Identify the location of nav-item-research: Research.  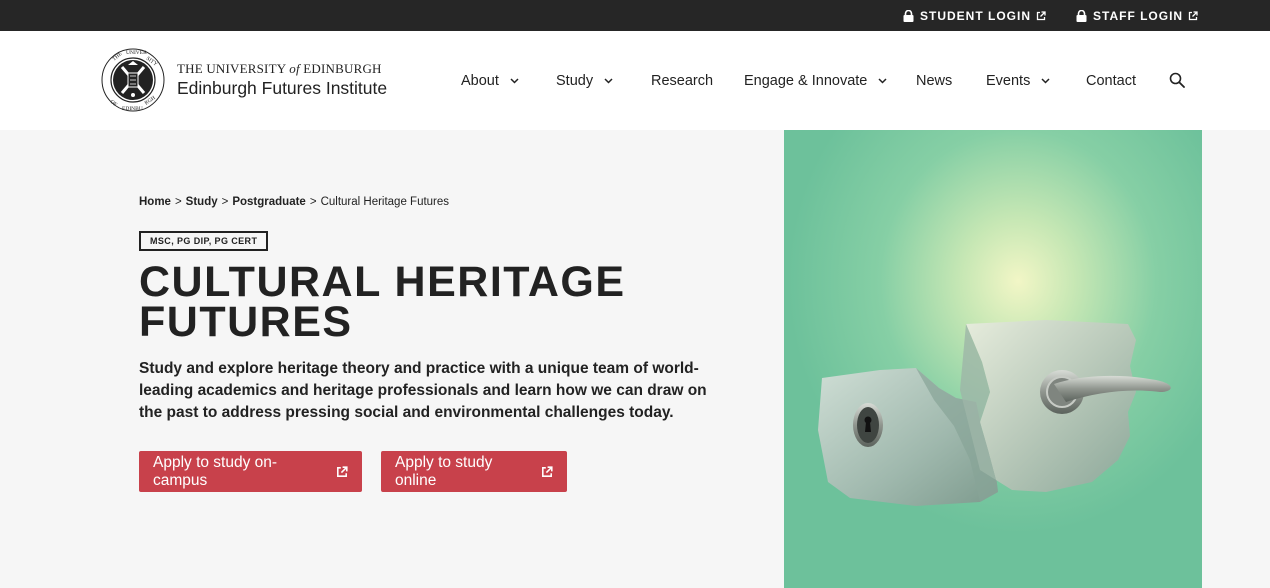
(682, 80).